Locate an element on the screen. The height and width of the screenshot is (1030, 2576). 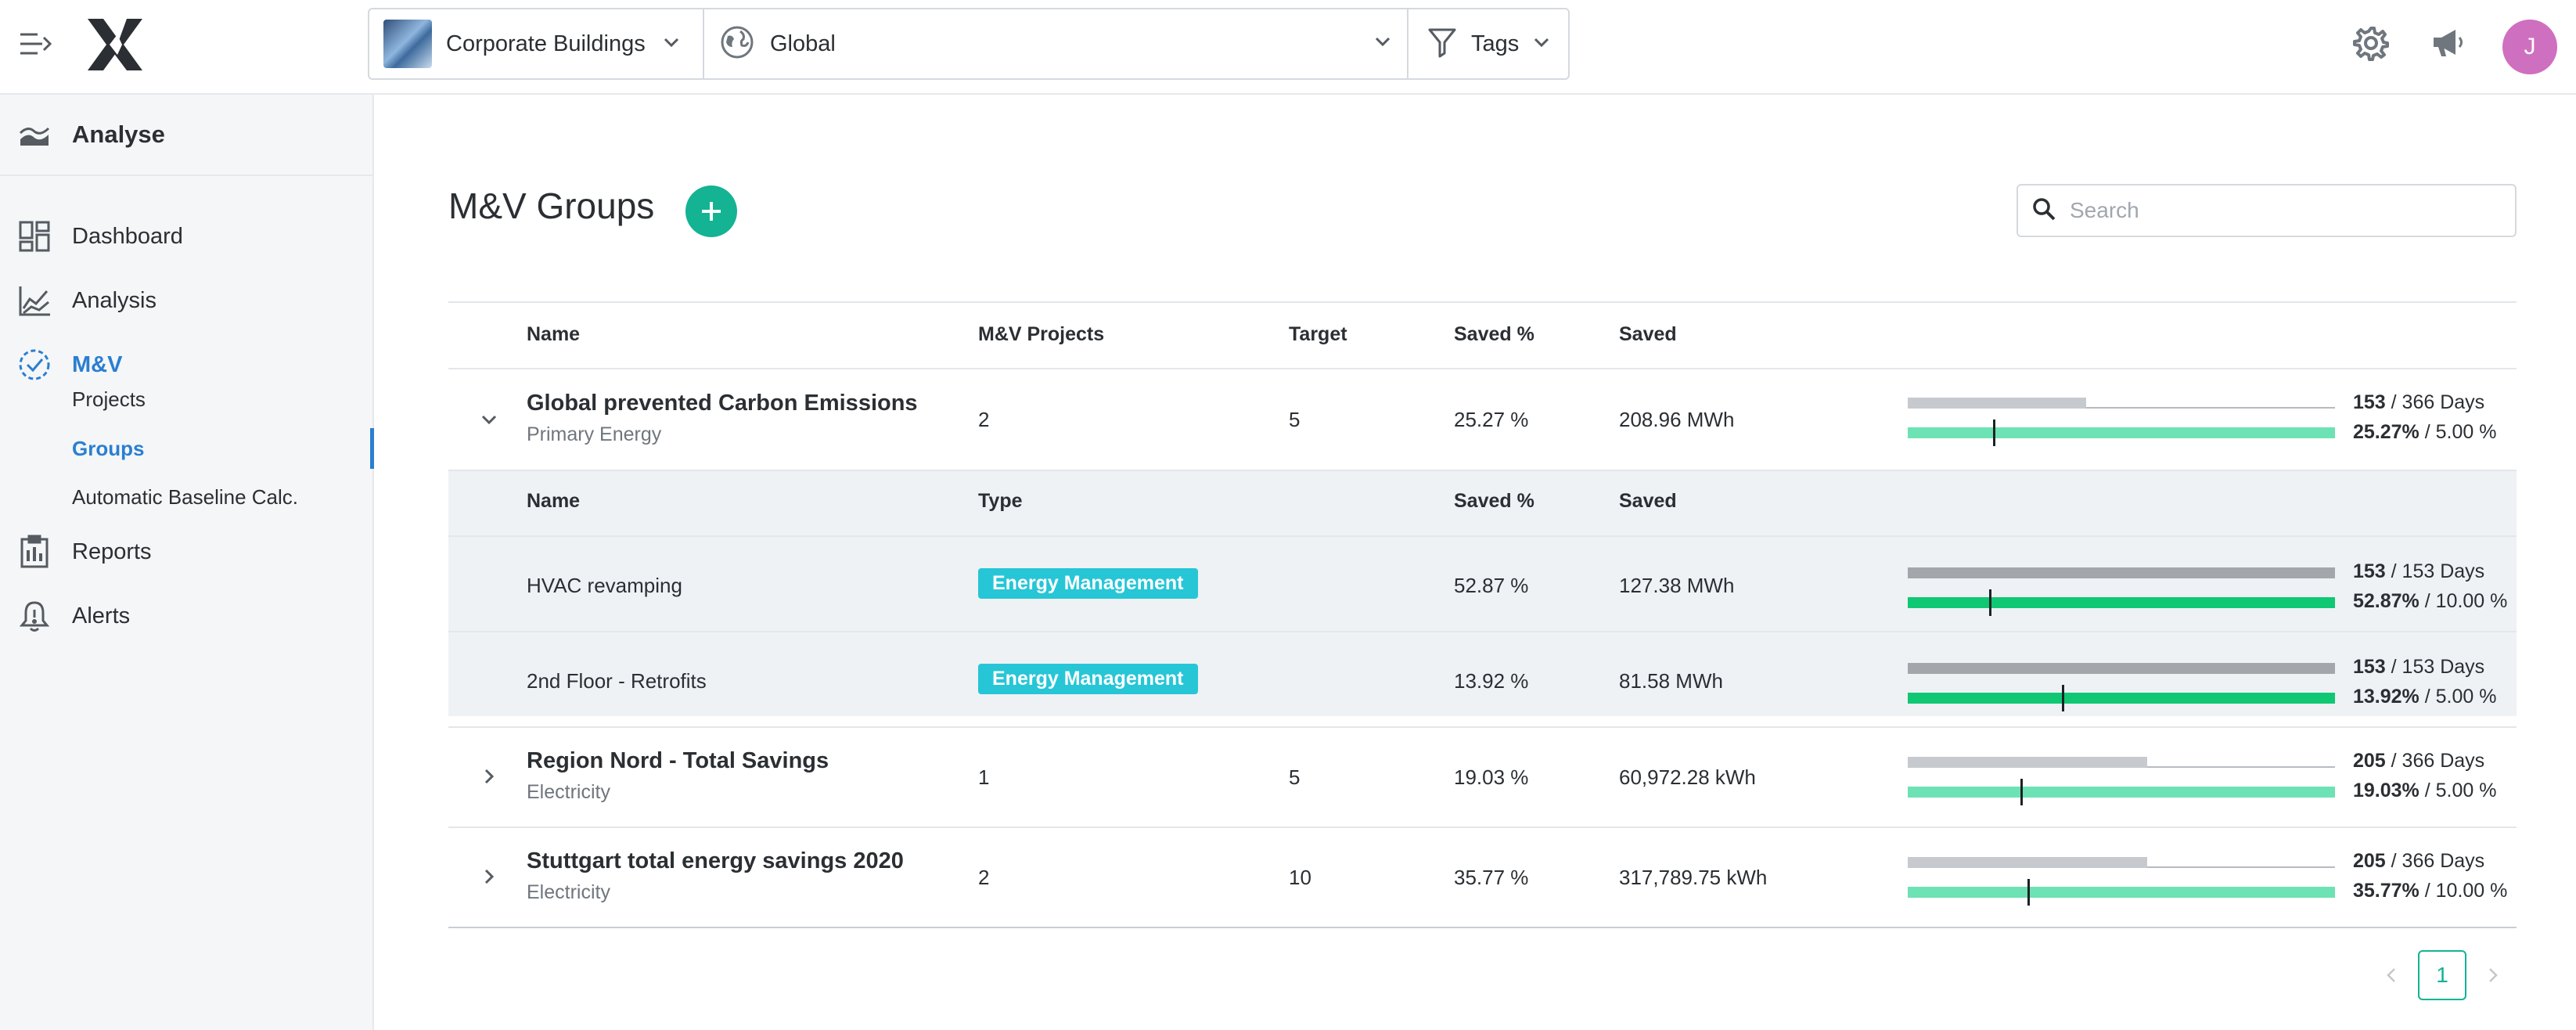
site-selector-label: Corporate Buildings is located at coordinates (546, 43).